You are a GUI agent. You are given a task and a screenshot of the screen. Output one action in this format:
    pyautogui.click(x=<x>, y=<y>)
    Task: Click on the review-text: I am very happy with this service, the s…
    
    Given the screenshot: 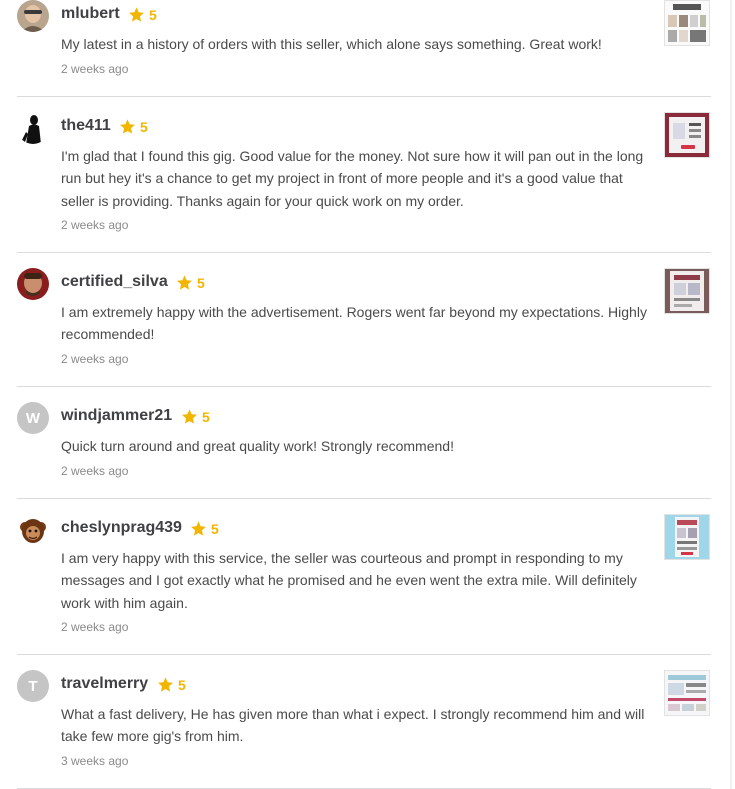 What is the action you would take?
    pyautogui.click(x=349, y=580)
    